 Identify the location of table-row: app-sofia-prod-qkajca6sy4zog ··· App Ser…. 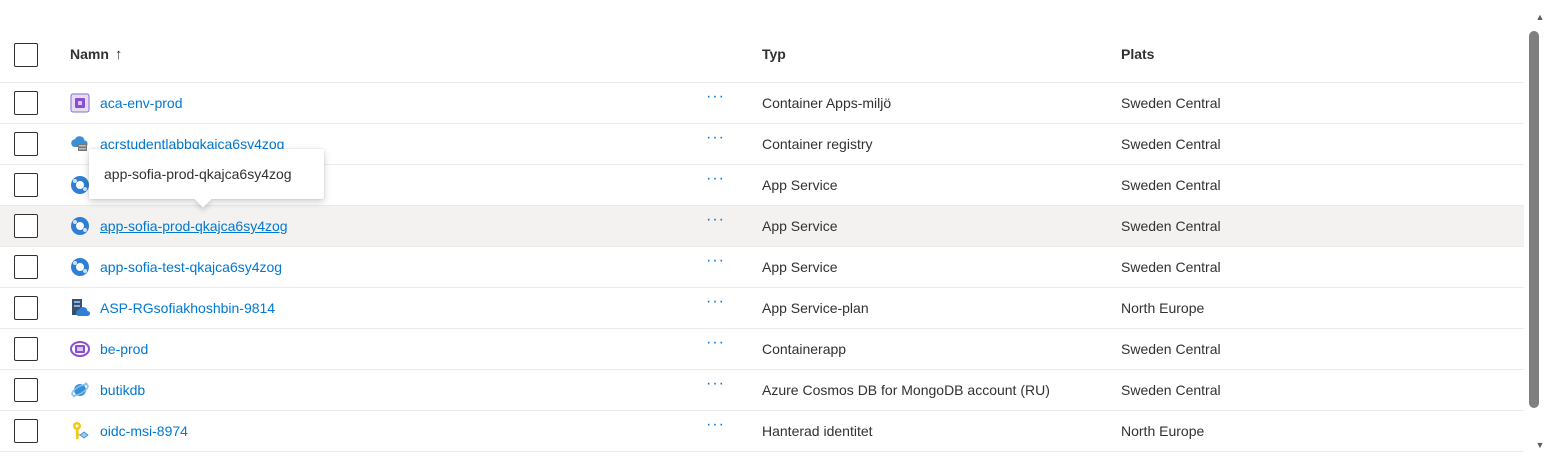
(762, 226).